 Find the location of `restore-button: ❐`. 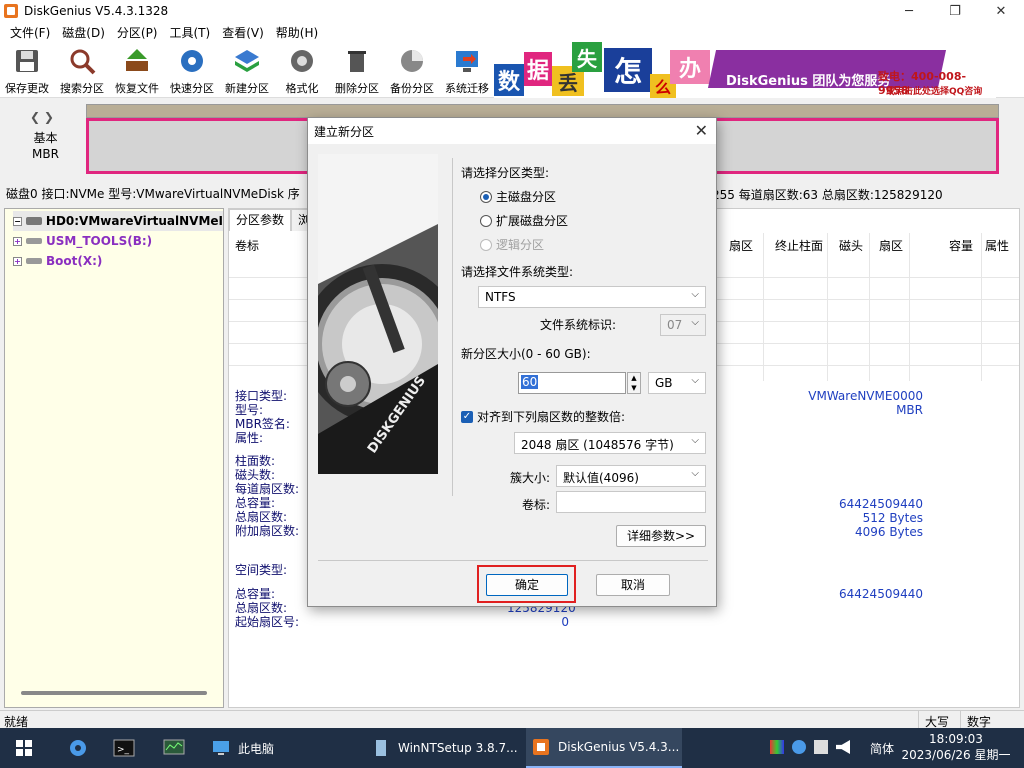

restore-button: ❐ is located at coordinates (955, 11).